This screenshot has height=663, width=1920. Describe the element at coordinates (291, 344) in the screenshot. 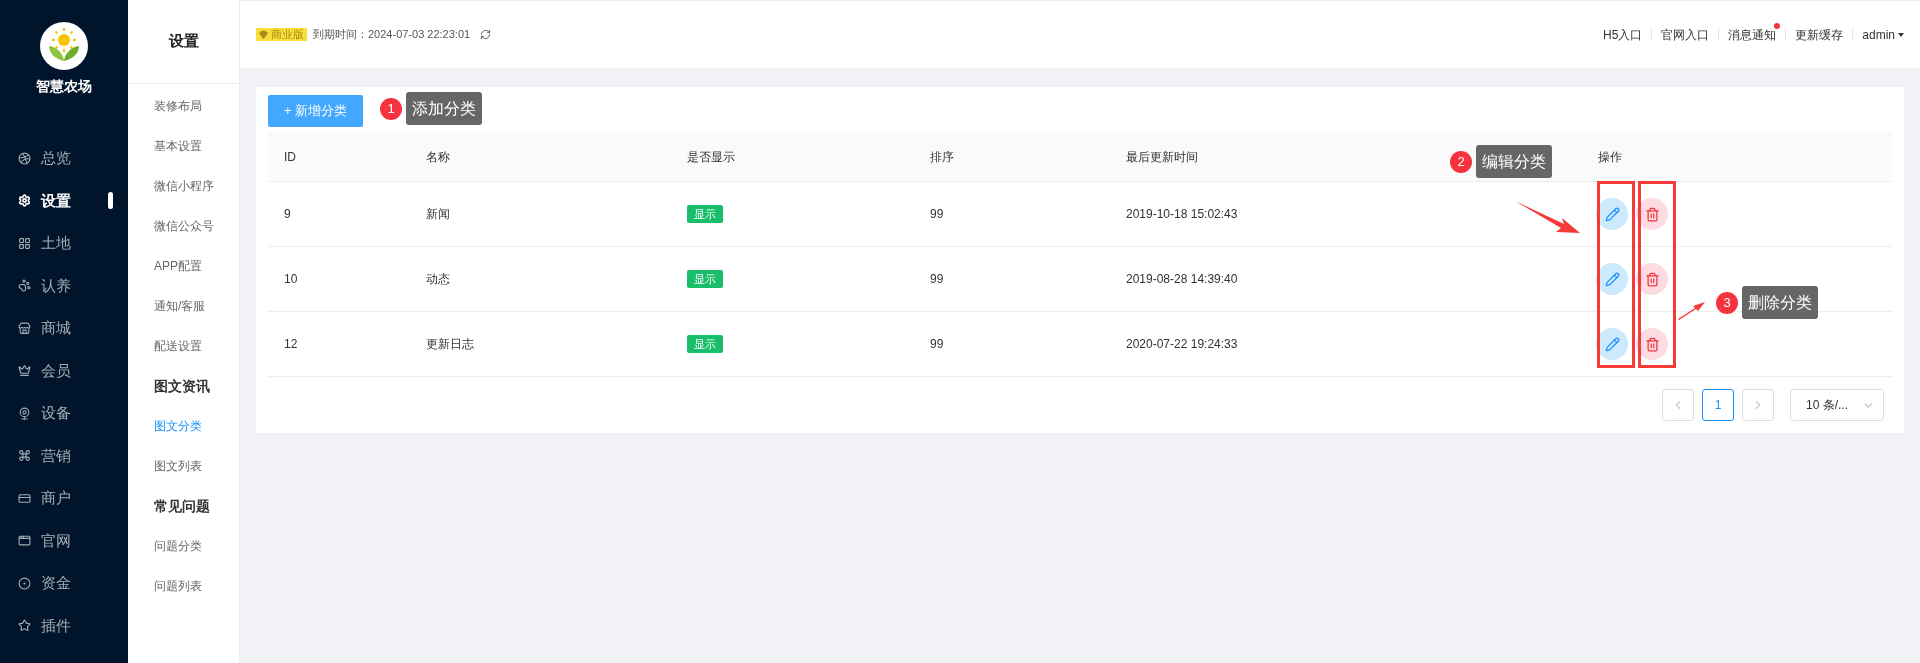

I see `table-cell-text: 12` at that location.